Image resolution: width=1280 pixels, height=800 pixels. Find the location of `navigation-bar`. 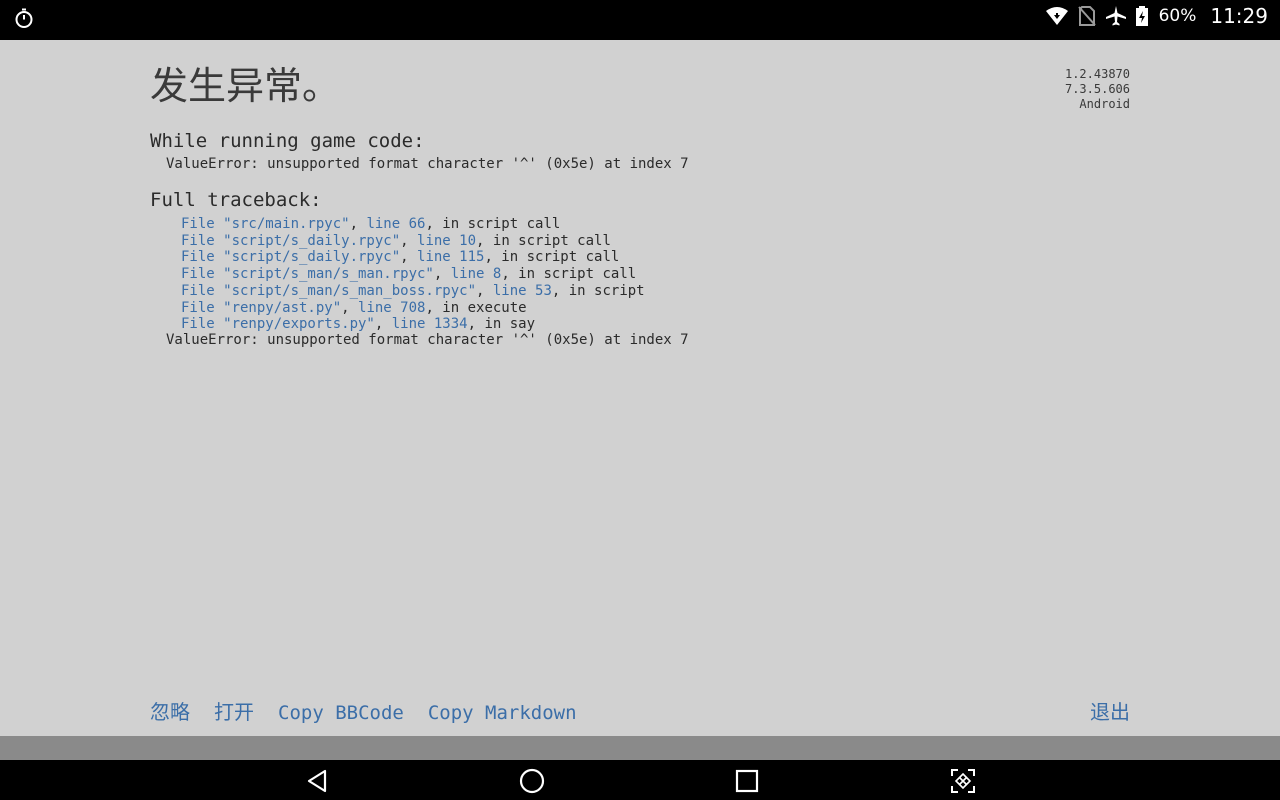

navigation-bar is located at coordinates (640, 780).